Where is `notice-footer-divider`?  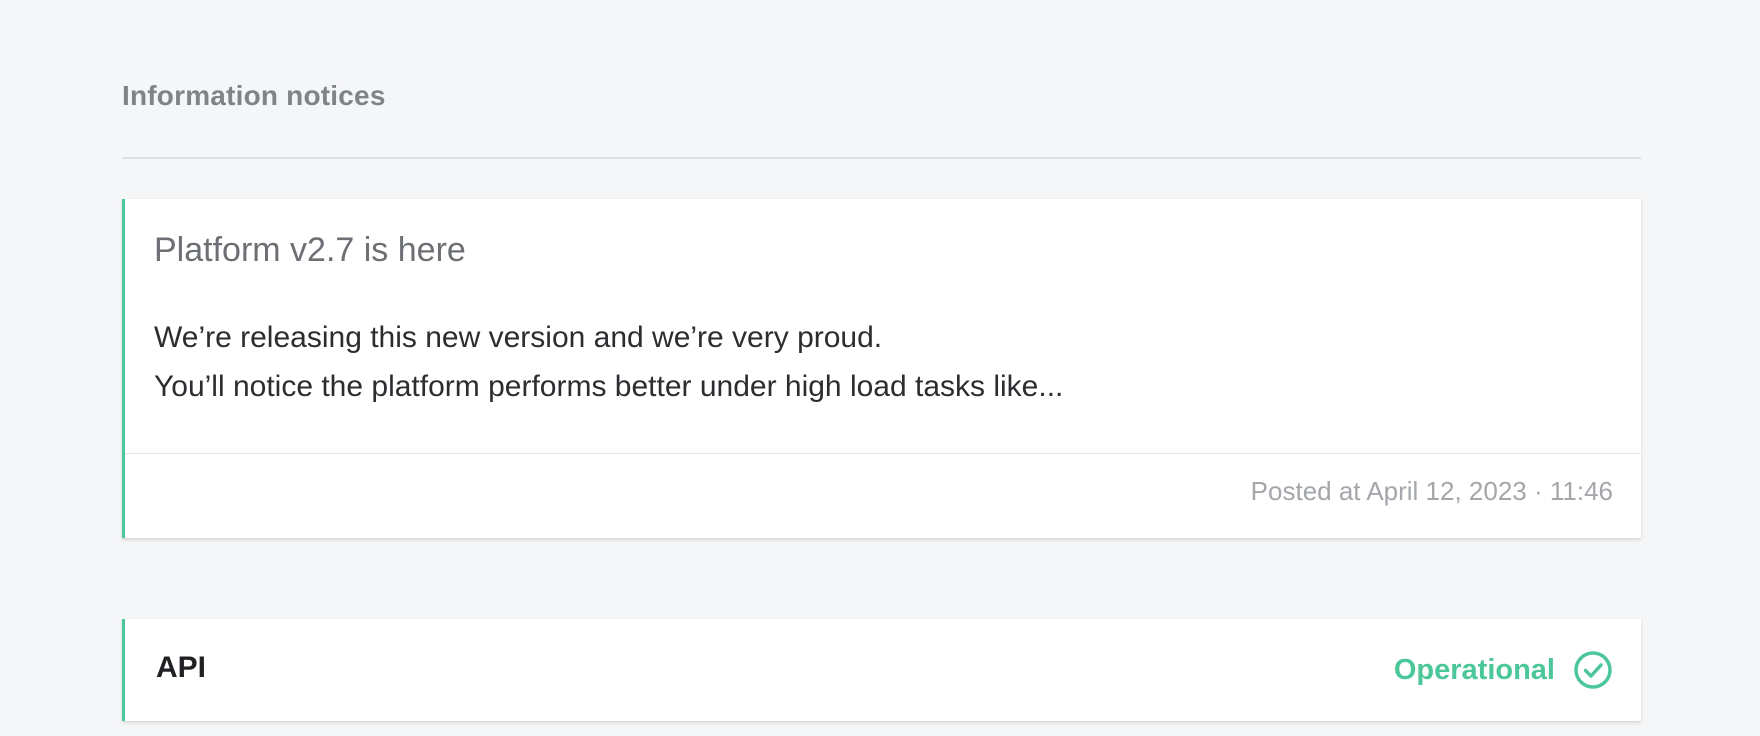 notice-footer-divider is located at coordinates (883, 453).